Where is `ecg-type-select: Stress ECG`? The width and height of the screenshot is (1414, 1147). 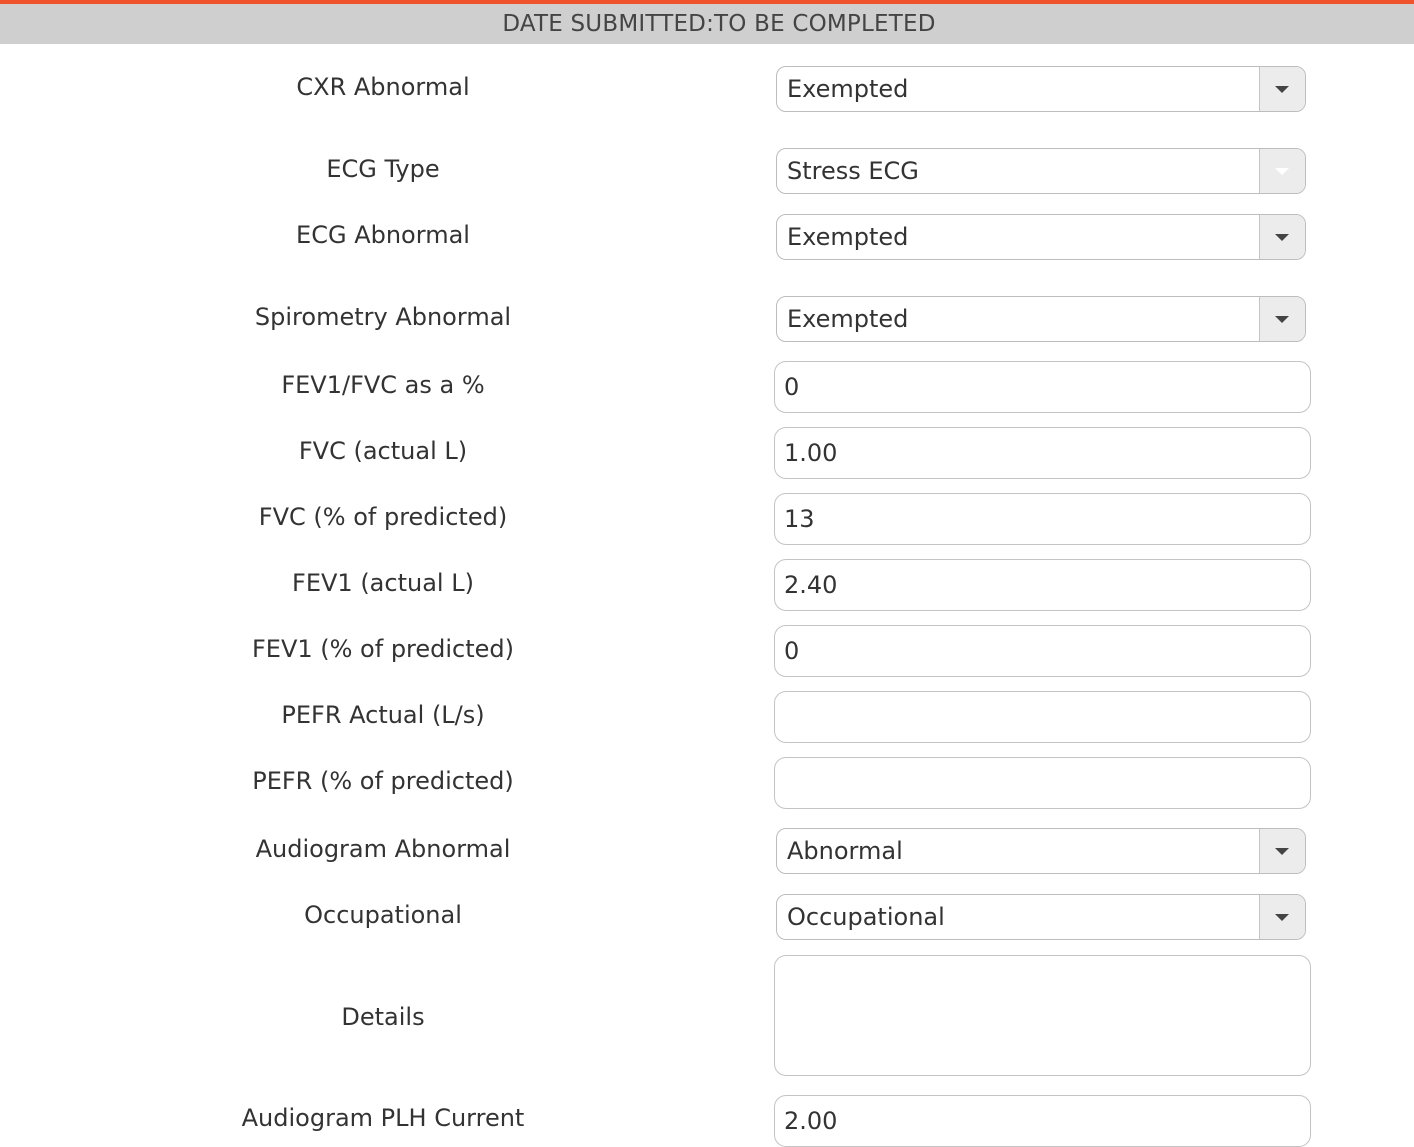 ecg-type-select: Stress ECG is located at coordinates (1041, 171).